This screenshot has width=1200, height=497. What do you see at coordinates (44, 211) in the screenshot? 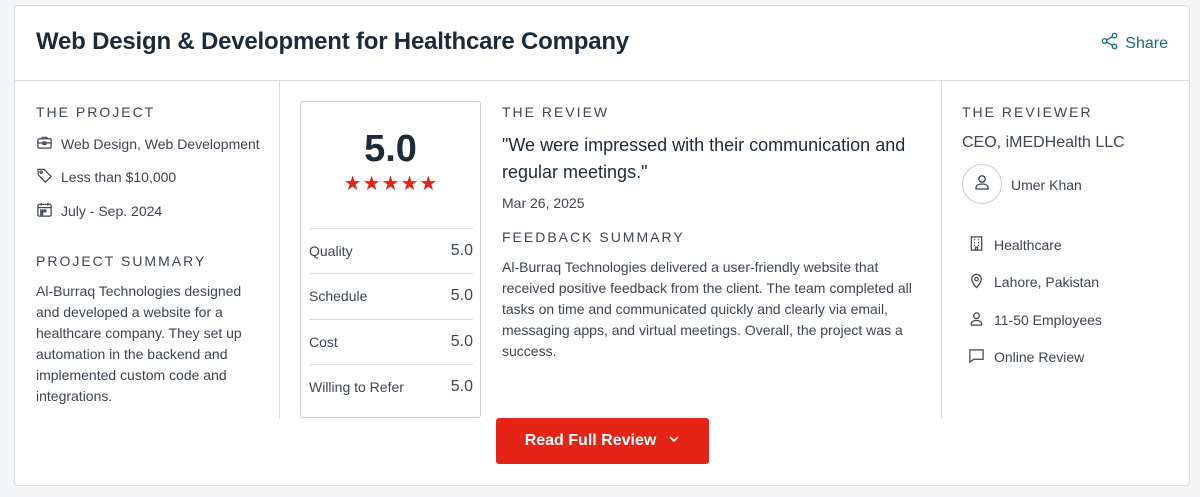
I see `calendar-icon` at bounding box center [44, 211].